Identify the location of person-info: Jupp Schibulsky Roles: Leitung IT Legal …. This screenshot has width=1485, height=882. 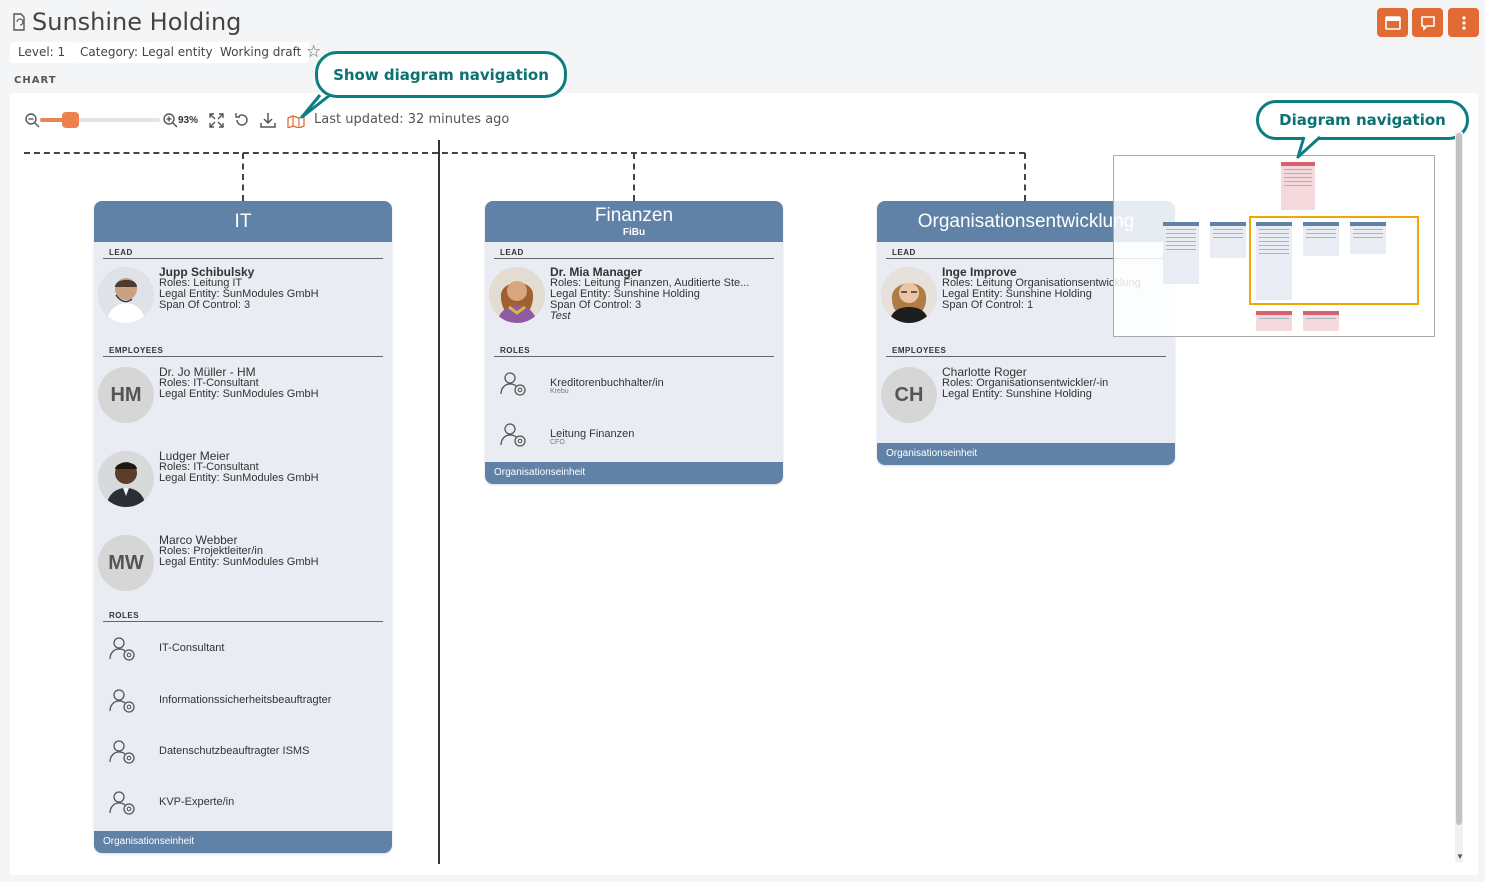
(272, 289).